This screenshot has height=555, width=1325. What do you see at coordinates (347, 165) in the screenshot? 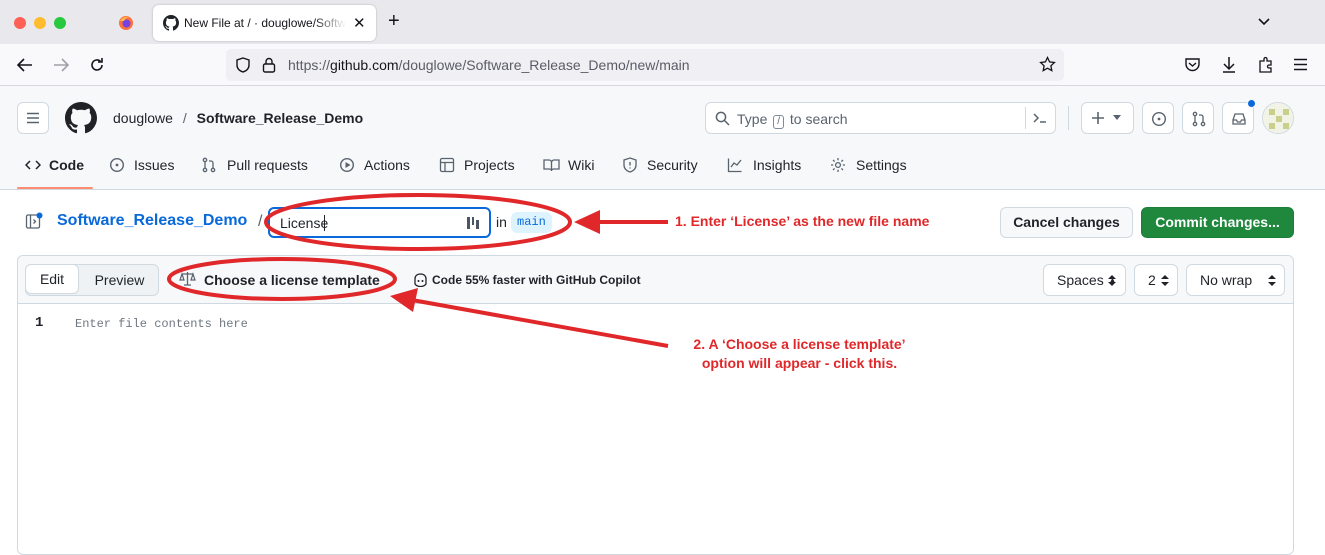
I see `play-icon` at bounding box center [347, 165].